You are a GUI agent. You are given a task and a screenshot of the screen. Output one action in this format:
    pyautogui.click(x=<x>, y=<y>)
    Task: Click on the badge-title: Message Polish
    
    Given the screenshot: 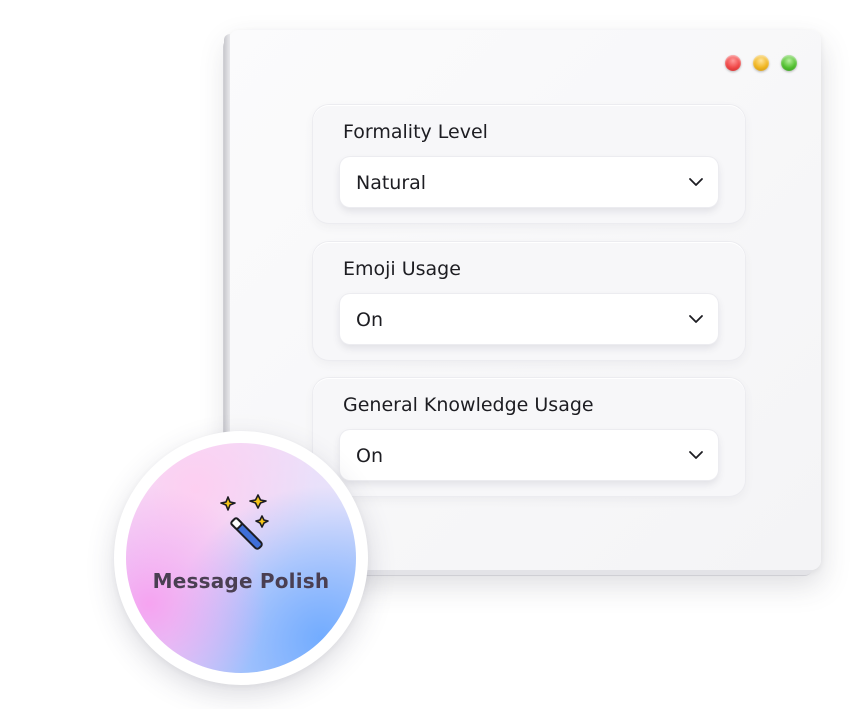 What is the action you would take?
    pyautogui.click(x=241, y=581)
    